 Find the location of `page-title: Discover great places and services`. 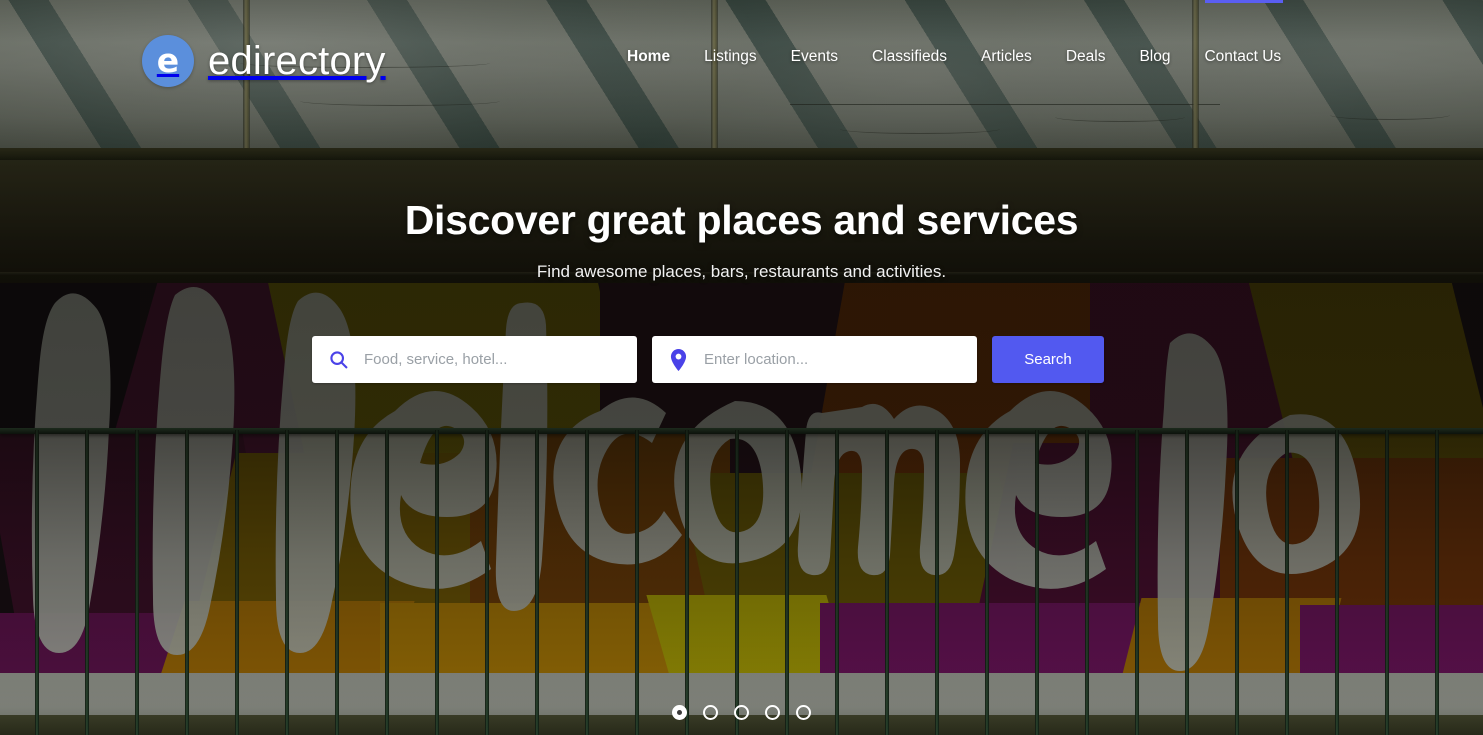

page-title: Discover great places and services is located at coordinates (741, 220).